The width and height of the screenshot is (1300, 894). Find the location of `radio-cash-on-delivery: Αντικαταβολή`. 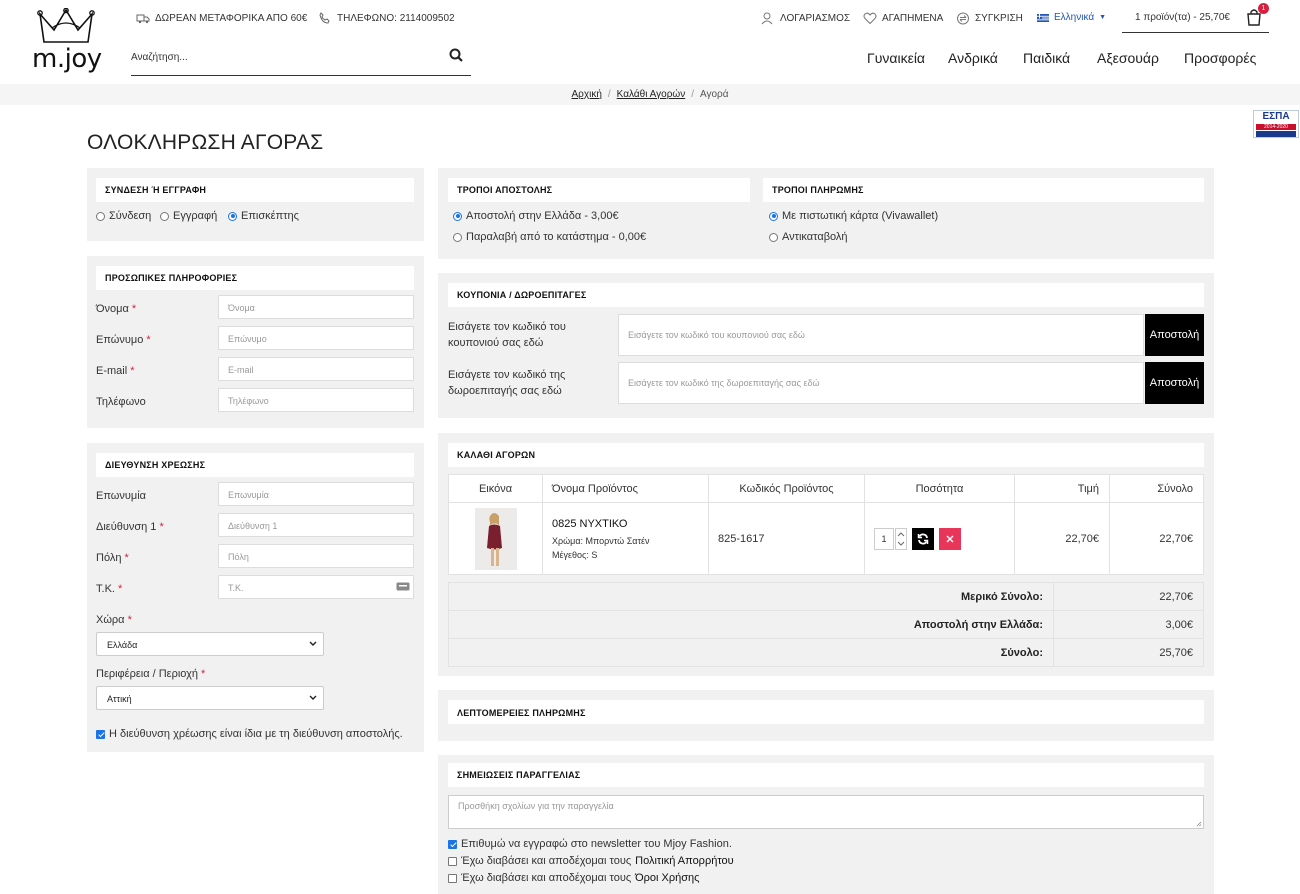

radio-cash-on-delivery: Αντικαταβολή is located at coordinates (808, 237).